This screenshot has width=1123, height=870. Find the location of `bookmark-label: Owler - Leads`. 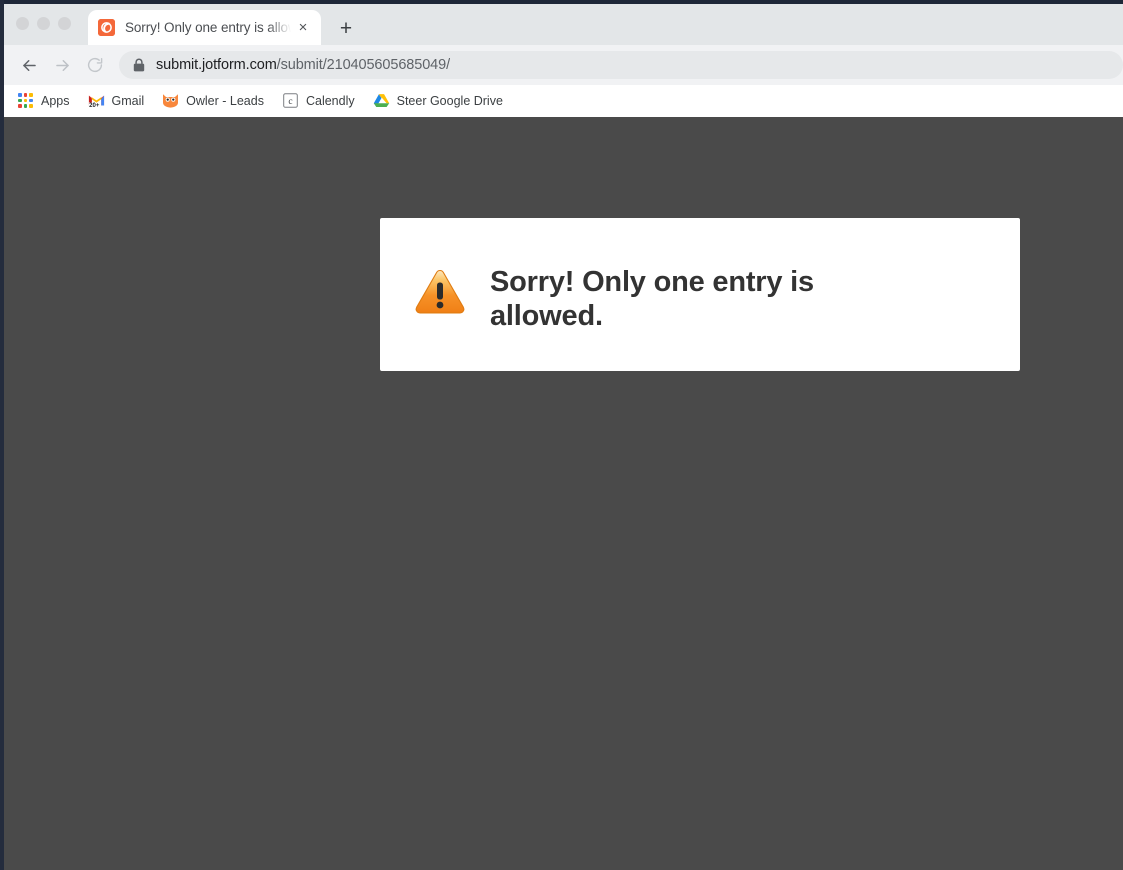

bookmark-label: Owler - Leads is located at coordinates (225, 100).